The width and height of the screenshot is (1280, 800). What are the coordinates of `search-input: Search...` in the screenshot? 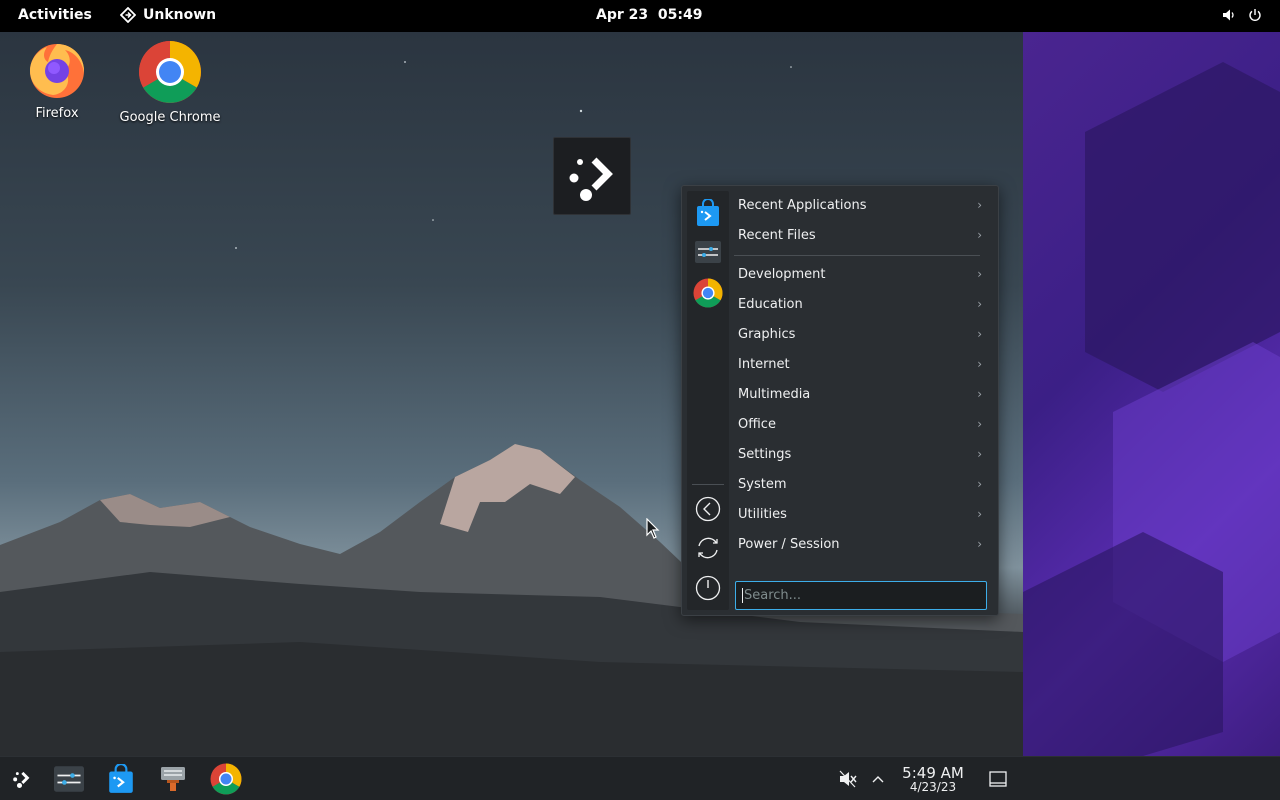 It's located at (861, 595).